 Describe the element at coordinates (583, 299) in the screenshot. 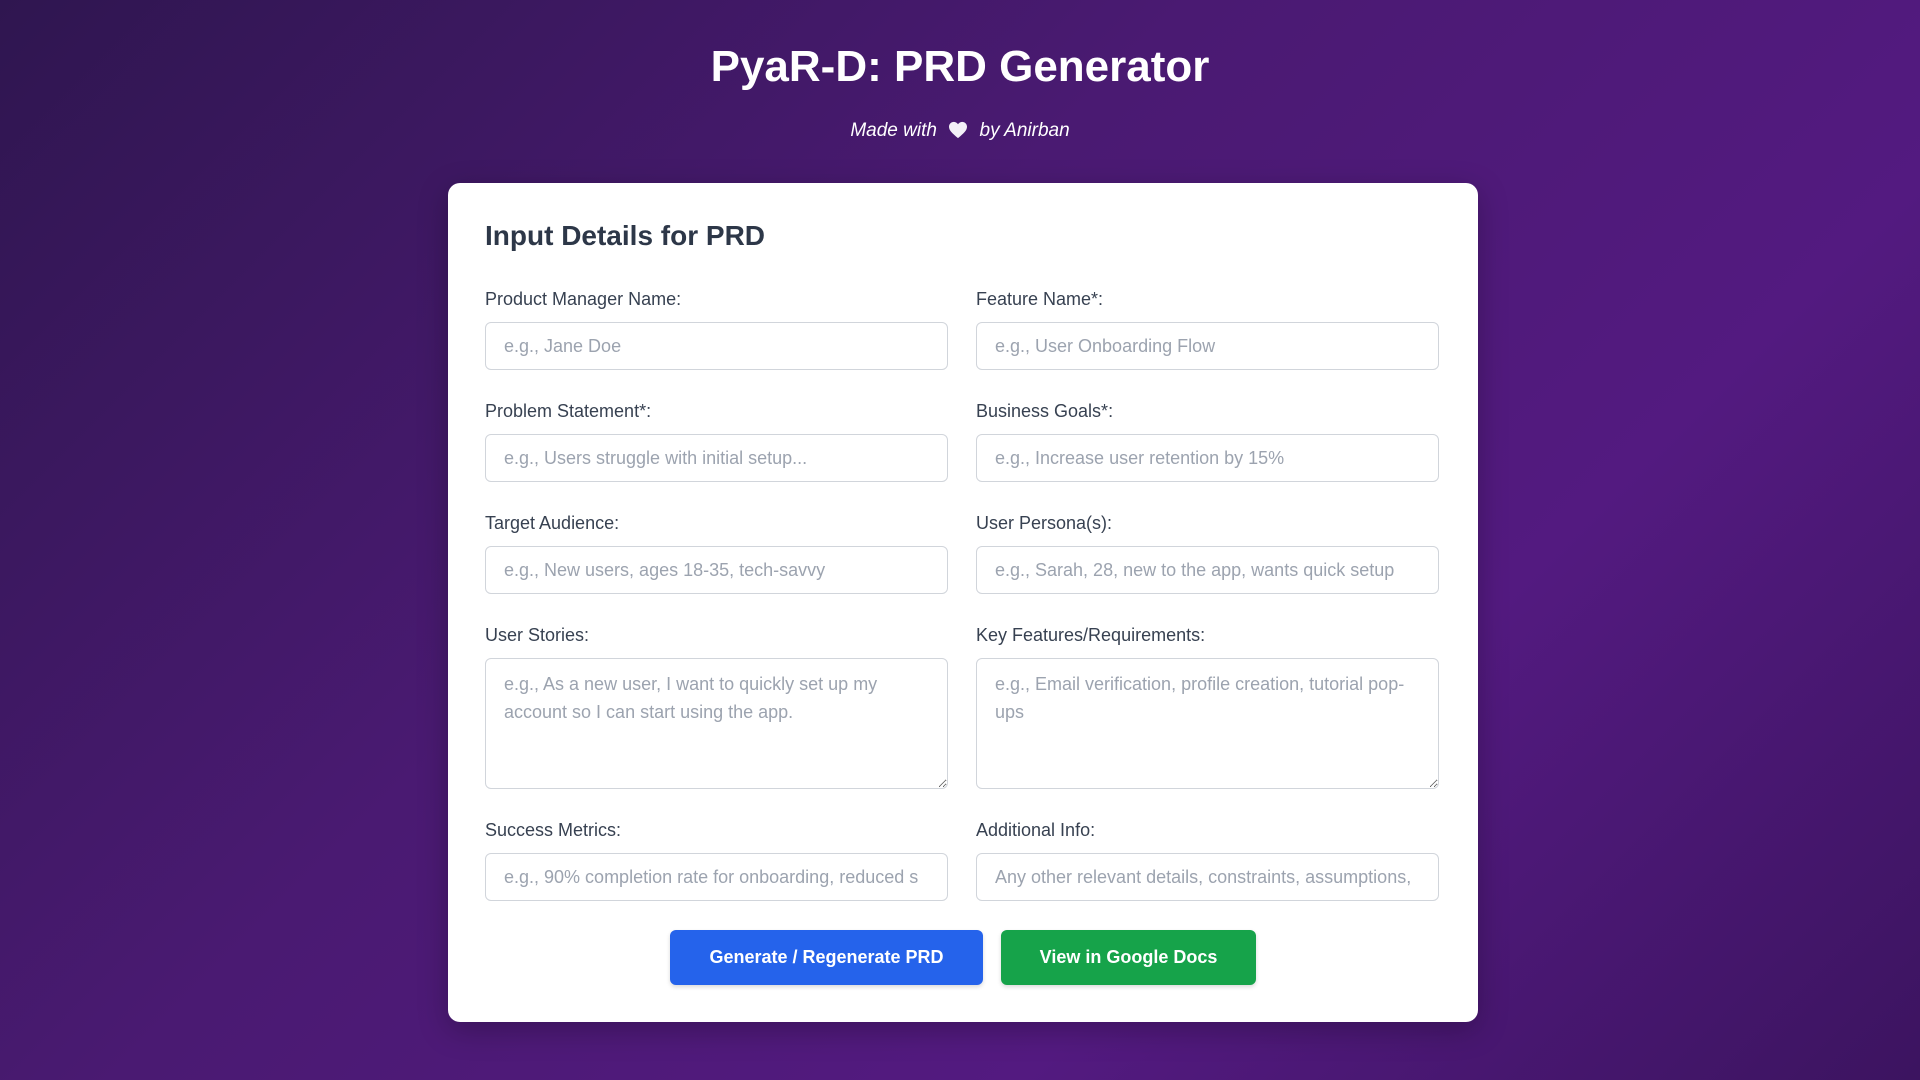

I see `pm-name-label: Product Manager Name:` at that location.